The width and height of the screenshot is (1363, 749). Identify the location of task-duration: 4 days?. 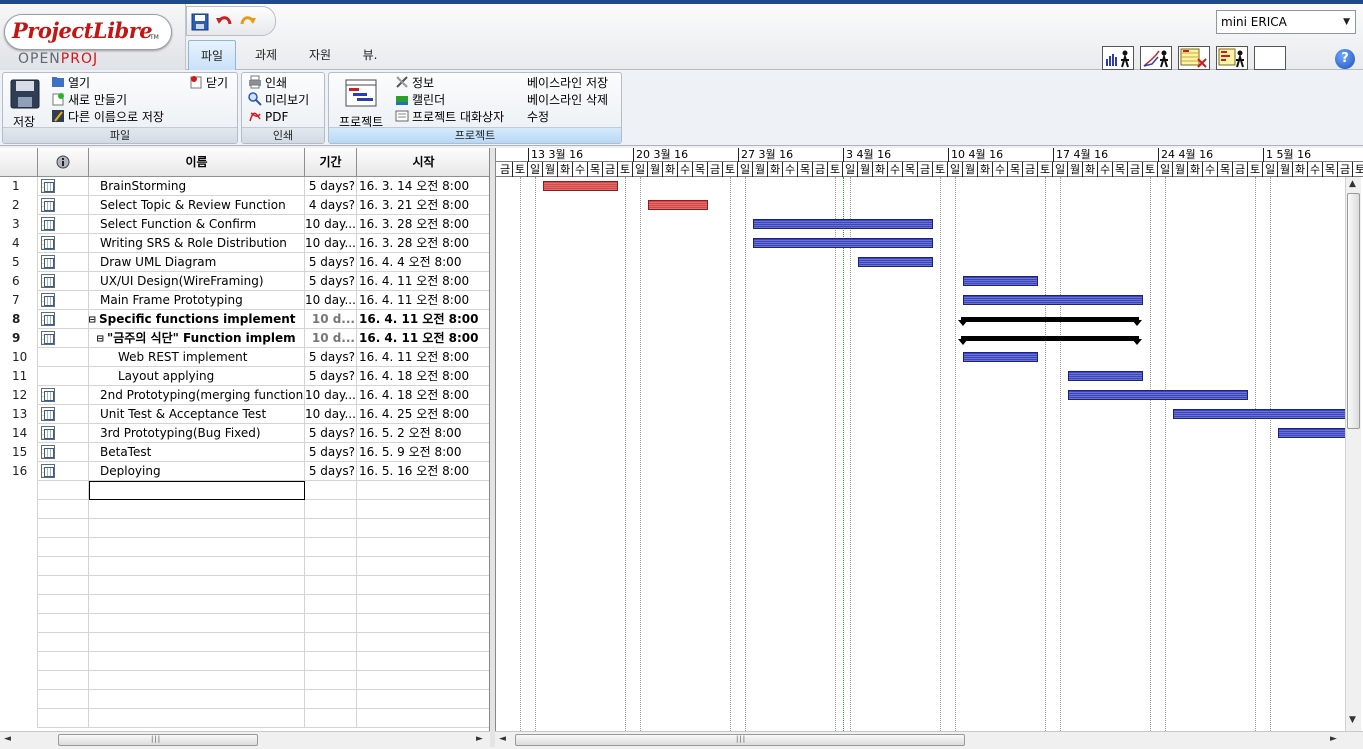
(331, 205).